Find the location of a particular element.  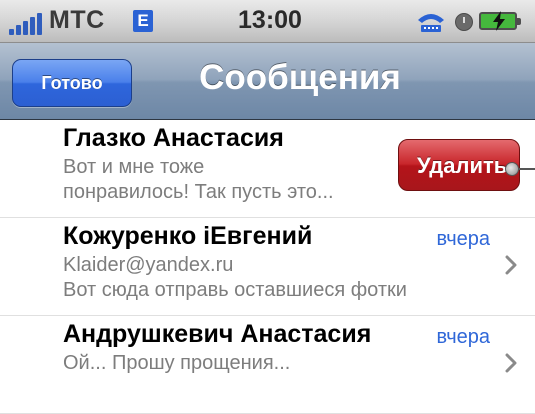

page-title: Сообщения is located at coordinates (300, 77).